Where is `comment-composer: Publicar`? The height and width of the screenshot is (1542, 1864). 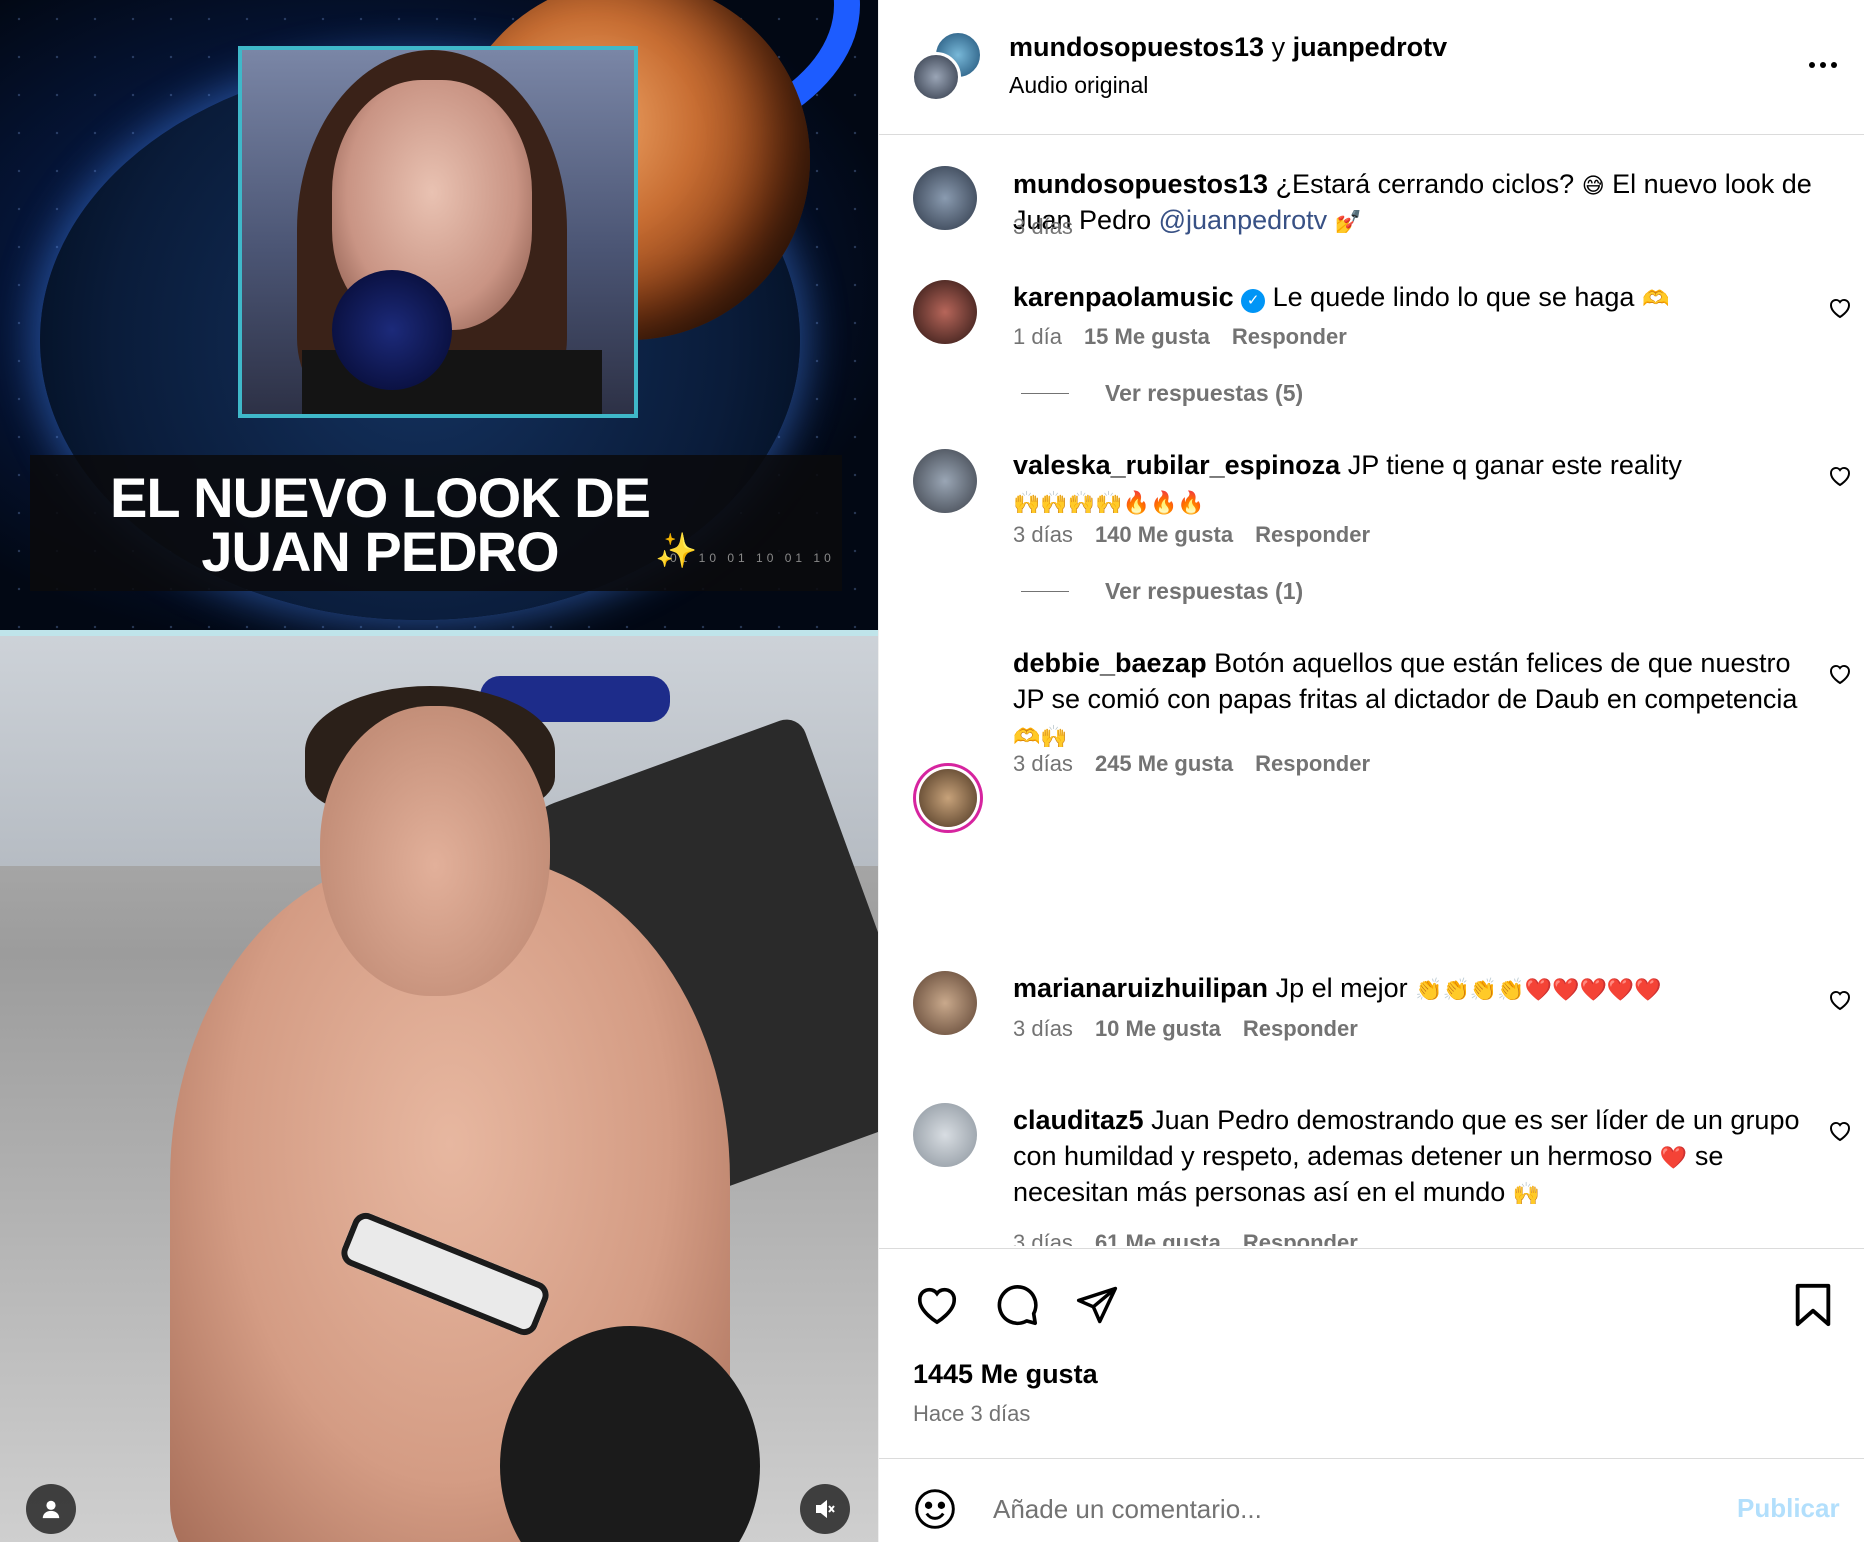
comment-composer: Publicar is located at coordinates (1371, 1500).